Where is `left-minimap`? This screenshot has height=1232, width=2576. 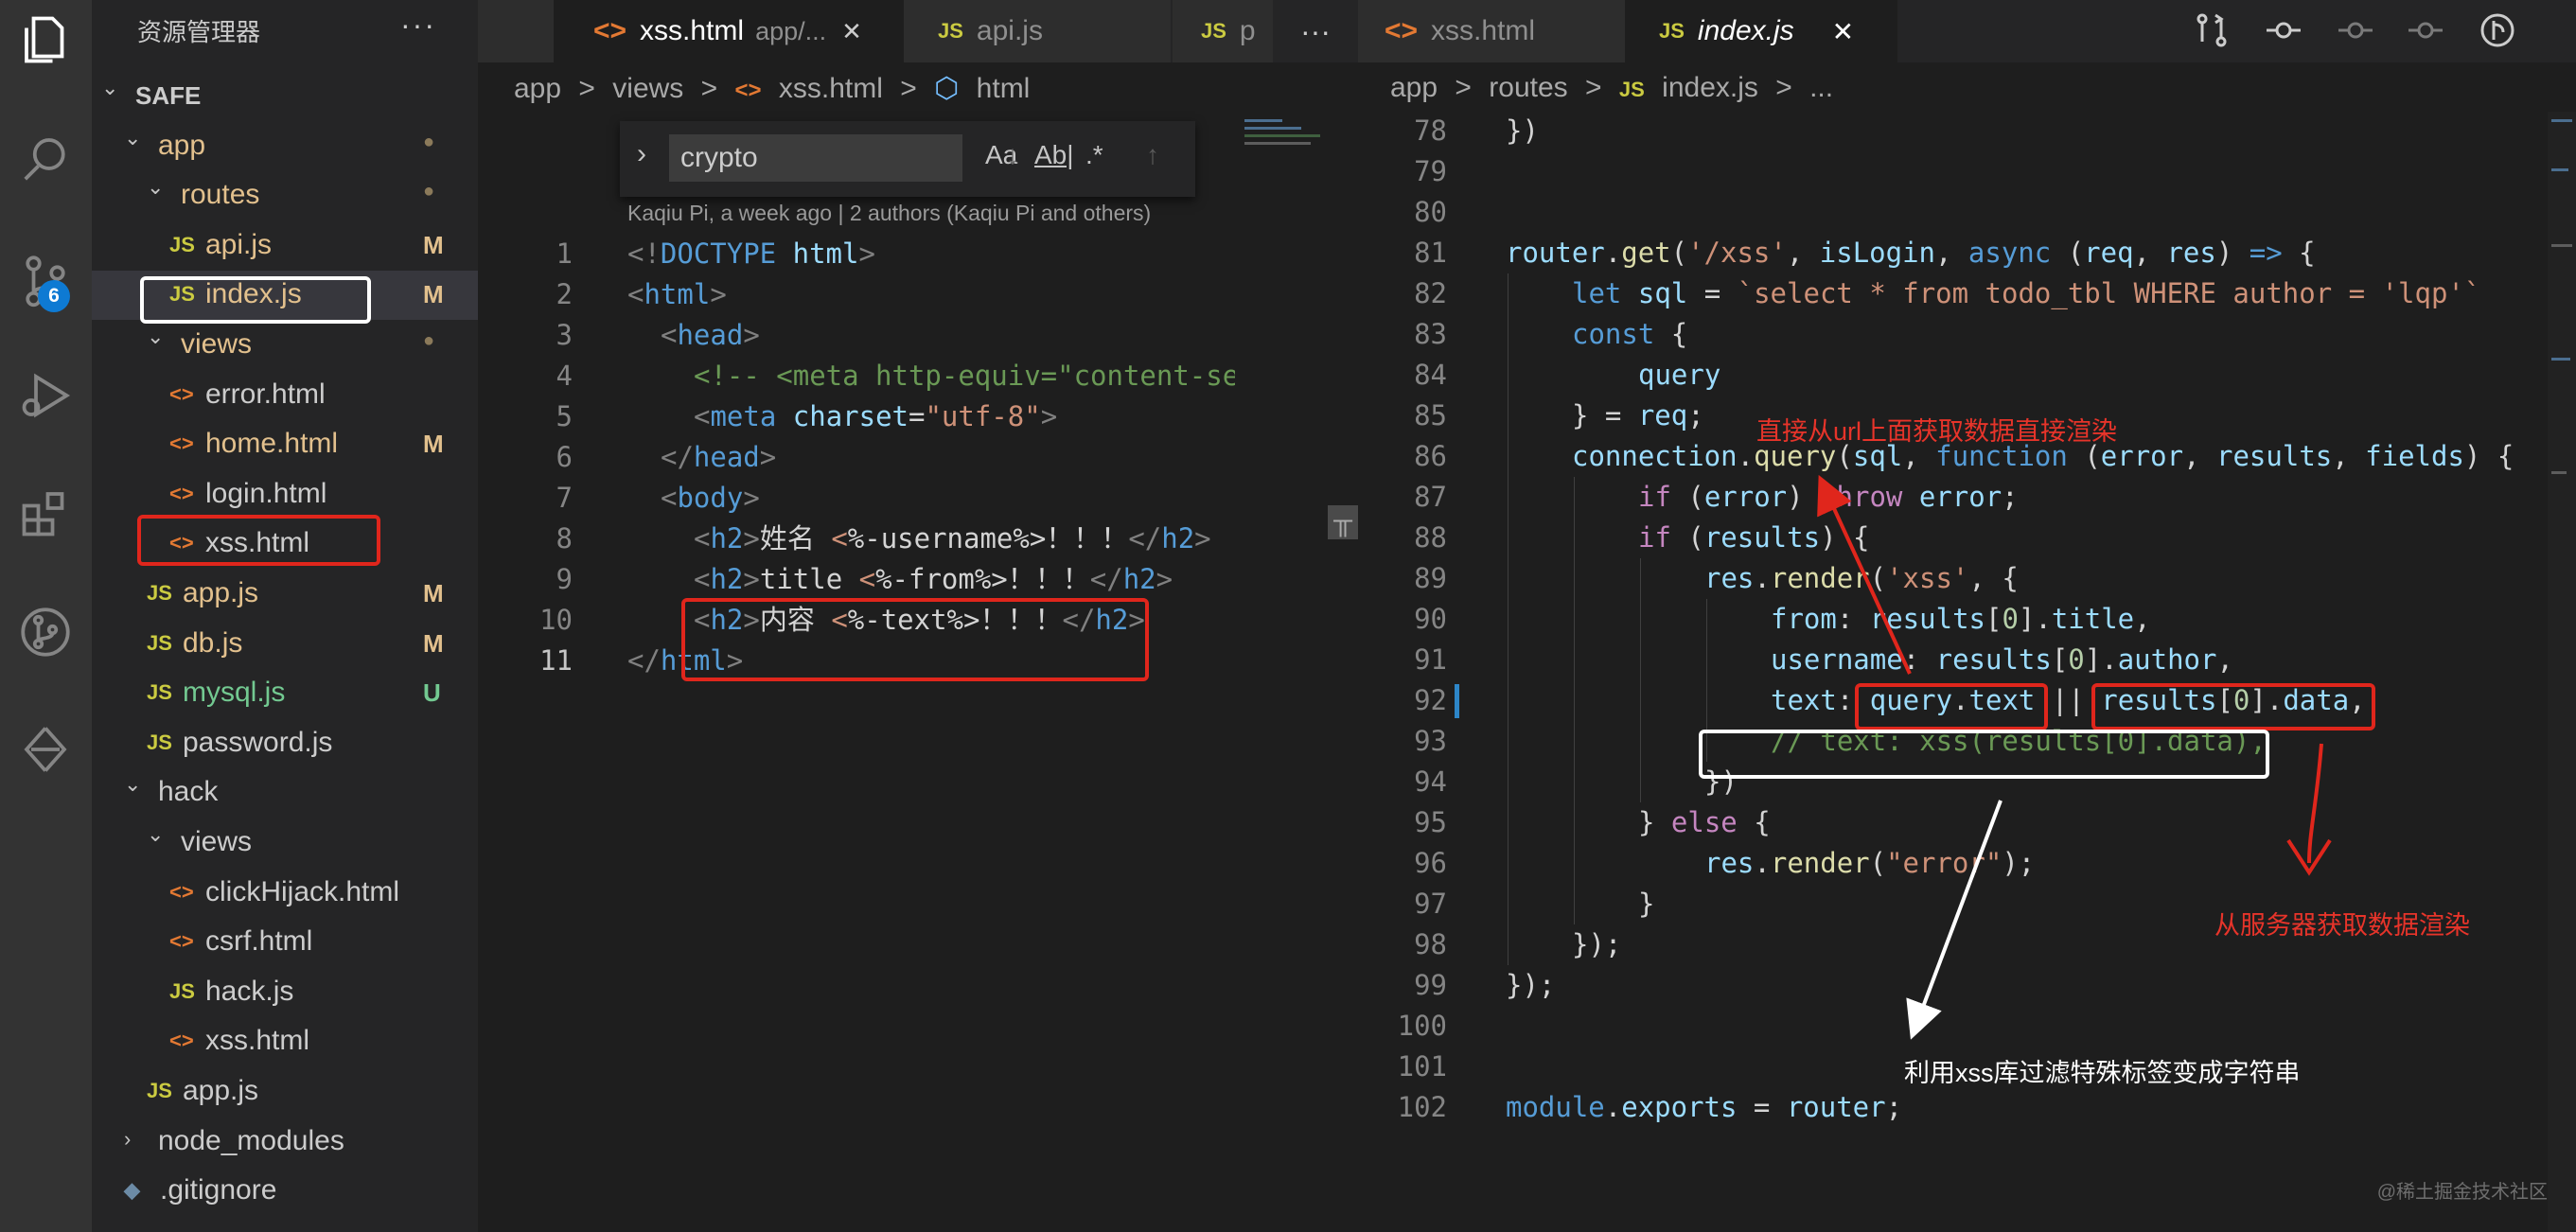 left-minimap is located at coordinates (1296, 672).